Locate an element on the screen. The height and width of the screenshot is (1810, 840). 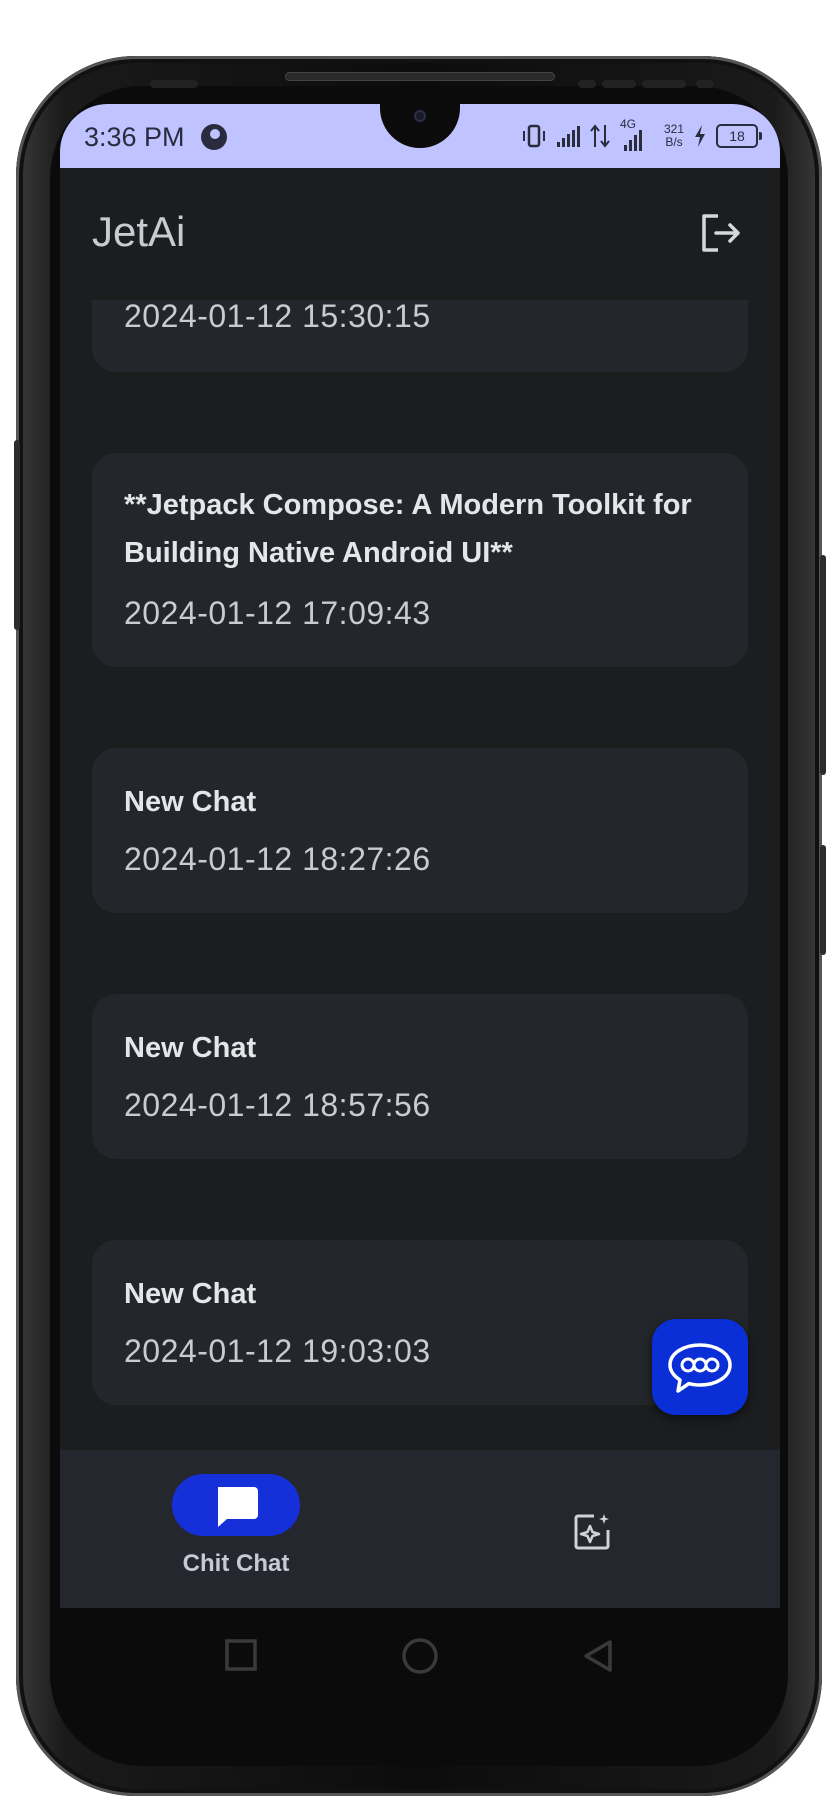
volume-button is located at coordinates (823, 665).